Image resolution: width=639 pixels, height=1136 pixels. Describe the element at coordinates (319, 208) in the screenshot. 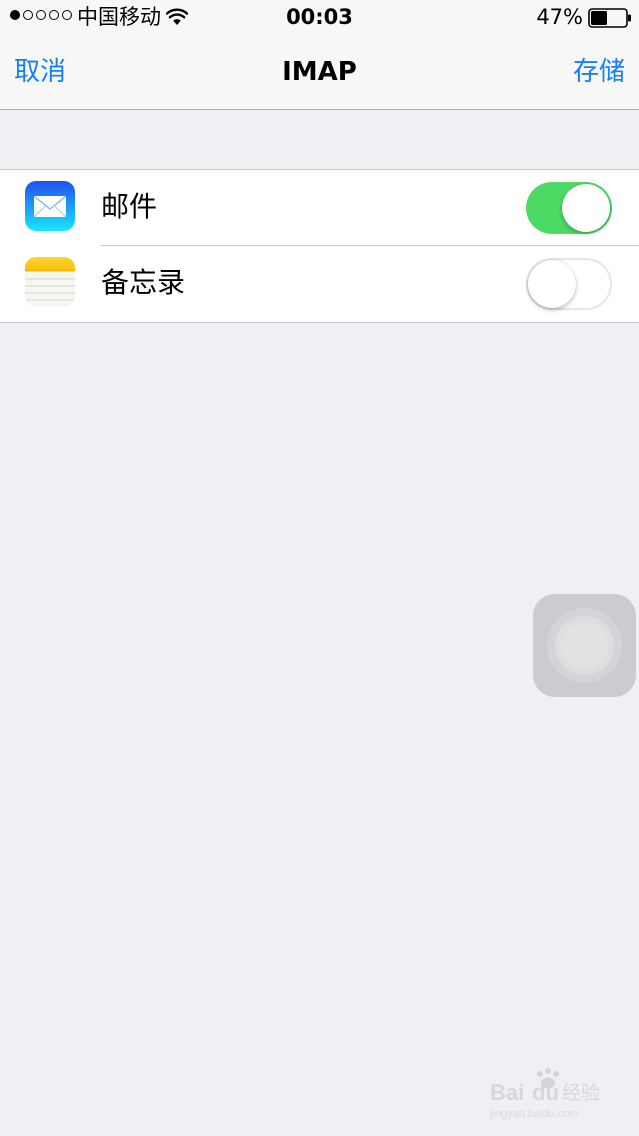

I see `settings-row-mail: 邮件` at that location.